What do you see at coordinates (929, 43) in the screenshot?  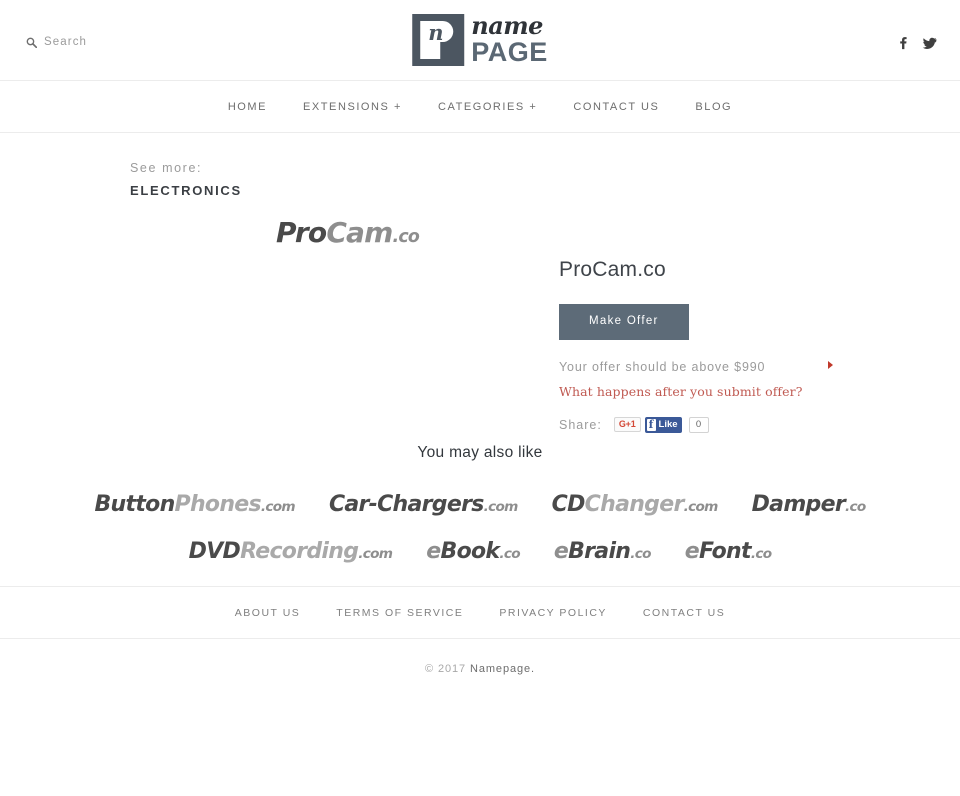 I see `twitter-icon` at bounding box center [929, 43].